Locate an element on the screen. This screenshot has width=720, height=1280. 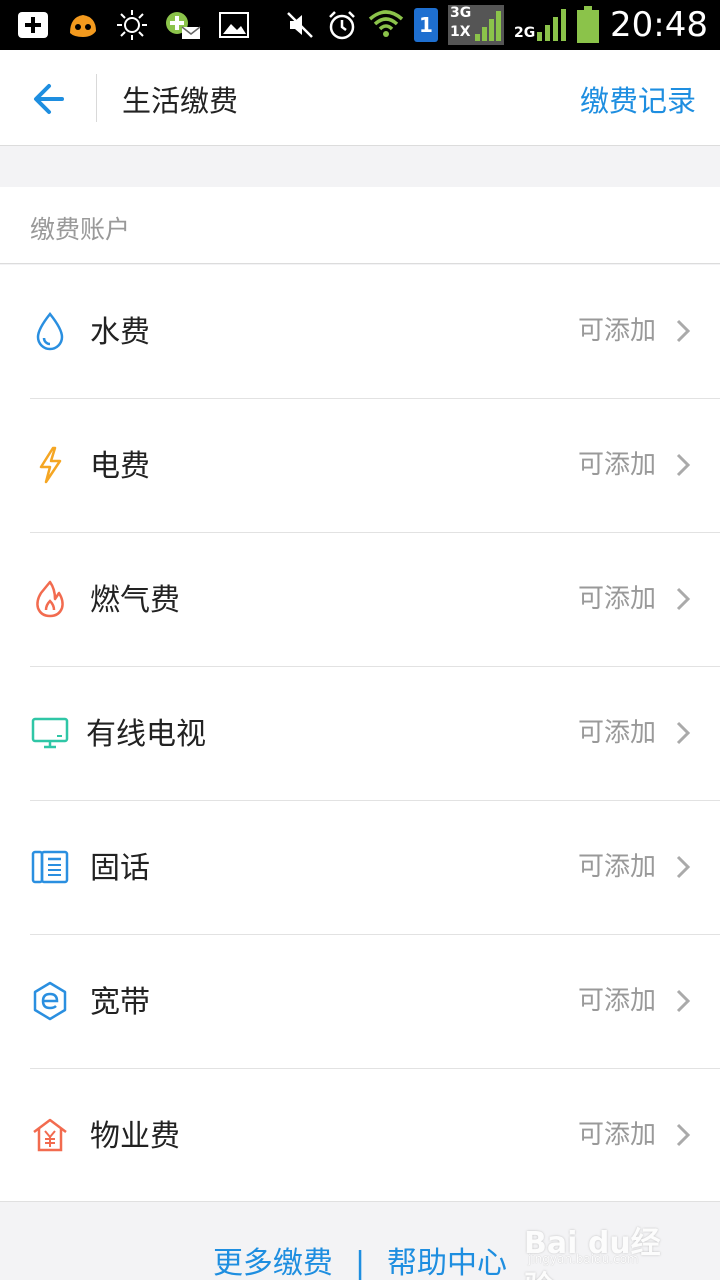
page-title: 生活缴费 is located at coordinates (180, 101).